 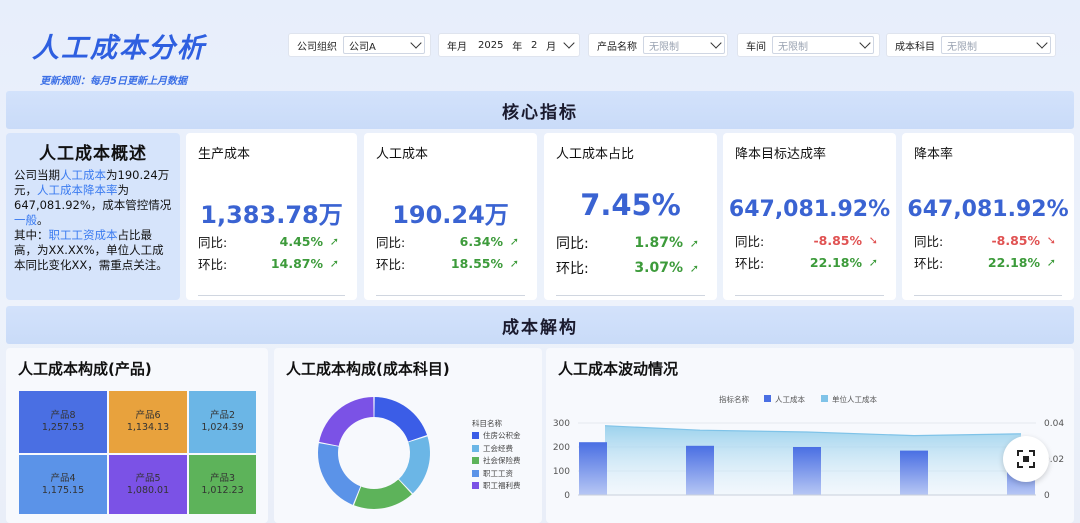 I want to click on filter-workshop-label: 车间, so click(x=756, y=47).